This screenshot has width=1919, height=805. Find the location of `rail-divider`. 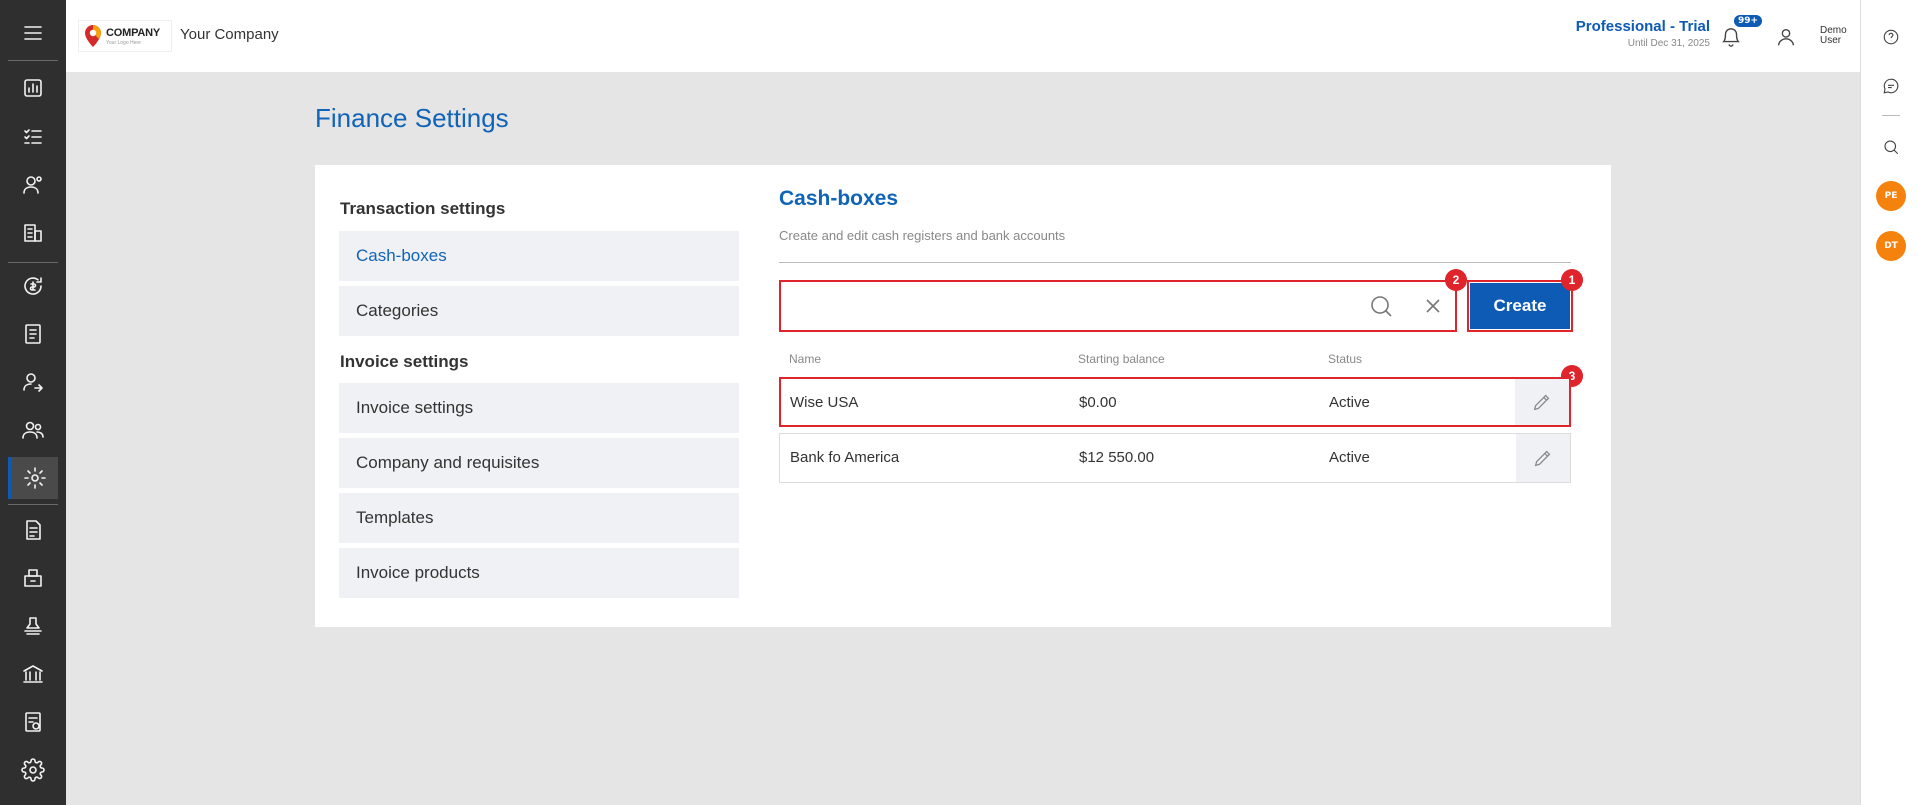

rail-divider is located at coordinates (1891, 115).